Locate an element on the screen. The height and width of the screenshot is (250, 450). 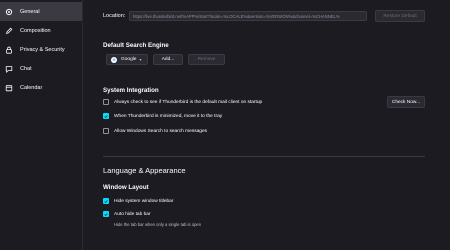
windows-search-check-row: Allow Windows Search to search messages is located at coordinates (155, 131).